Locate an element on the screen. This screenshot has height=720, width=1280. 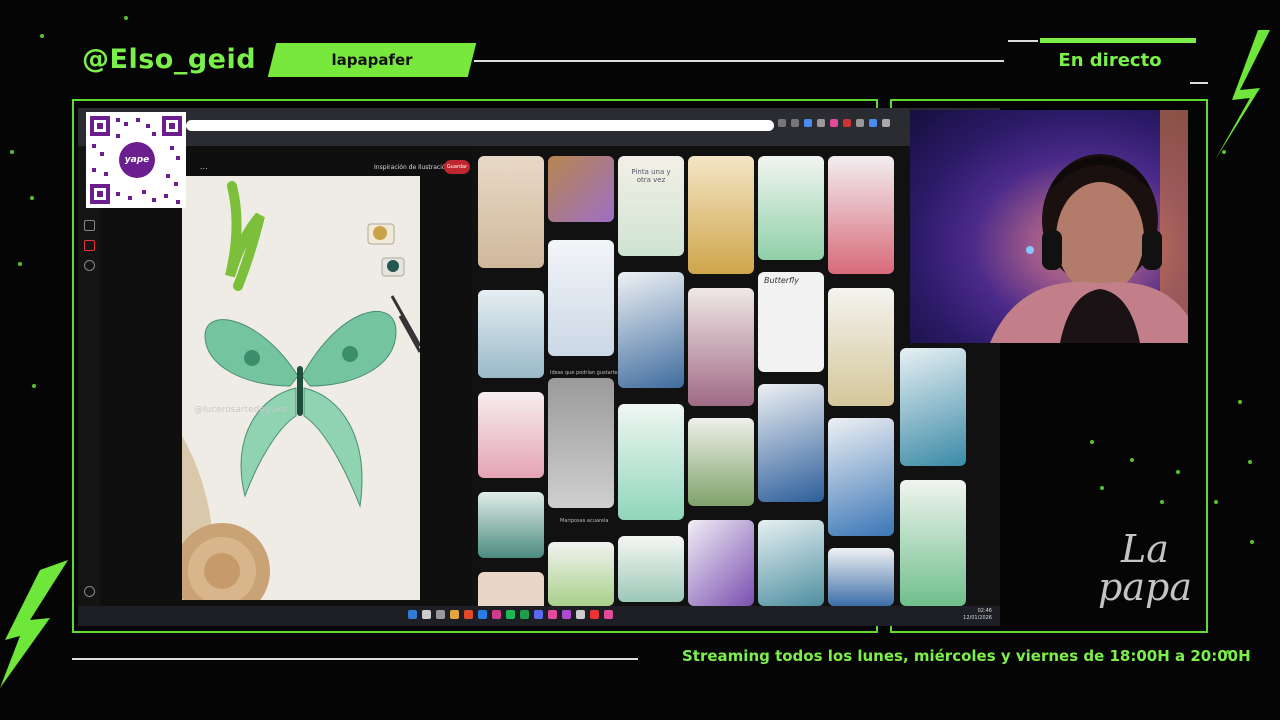
save-button: Guardar is located at coordinates (457, 167).